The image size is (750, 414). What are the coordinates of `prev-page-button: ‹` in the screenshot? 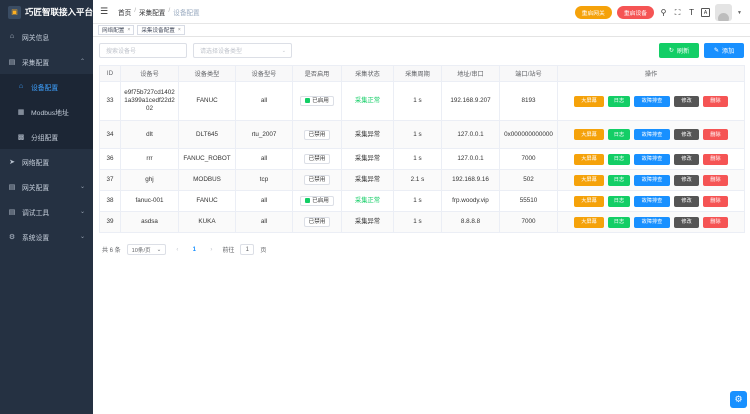 It's located at (177, 250).